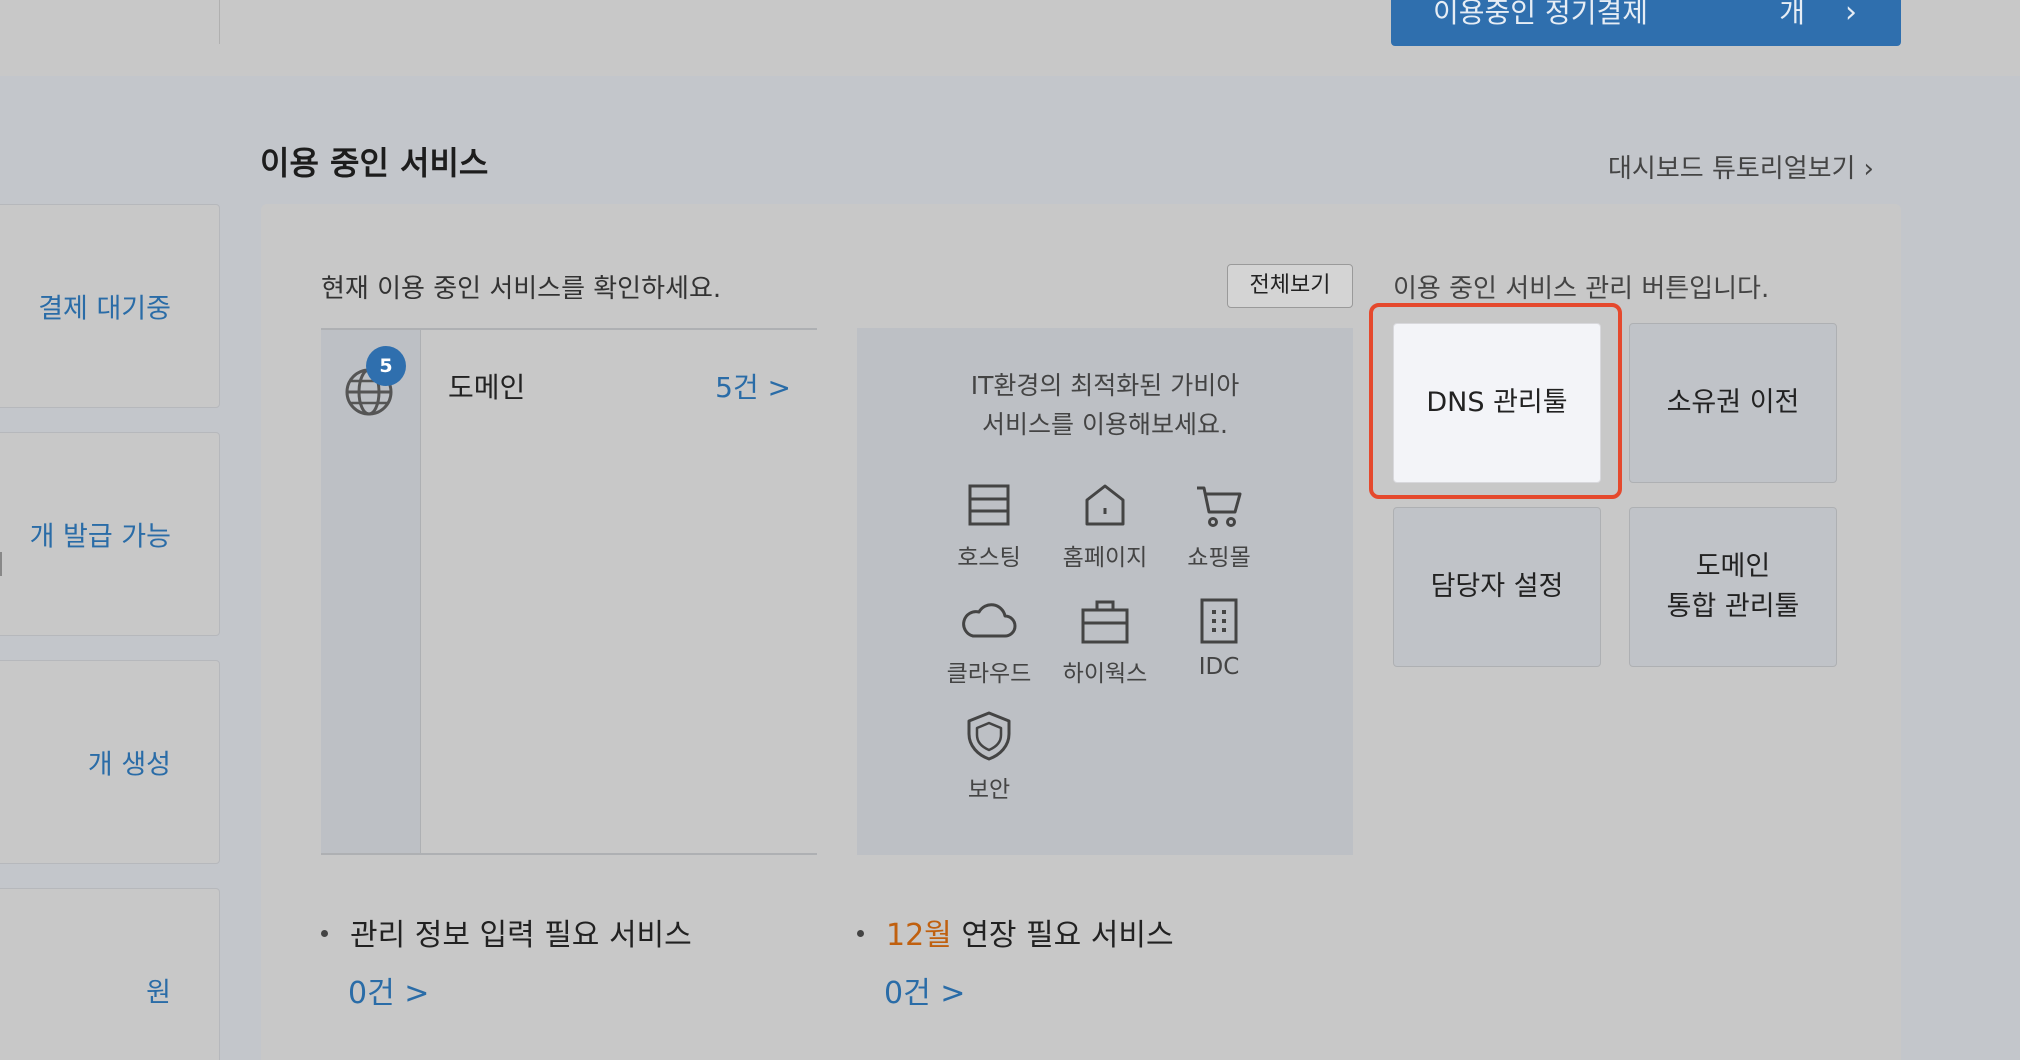 The image size is (2020, 1060). I want to click on domain-integrated-management-button: 도메인 통합 관리툴, so click(1733, 587).